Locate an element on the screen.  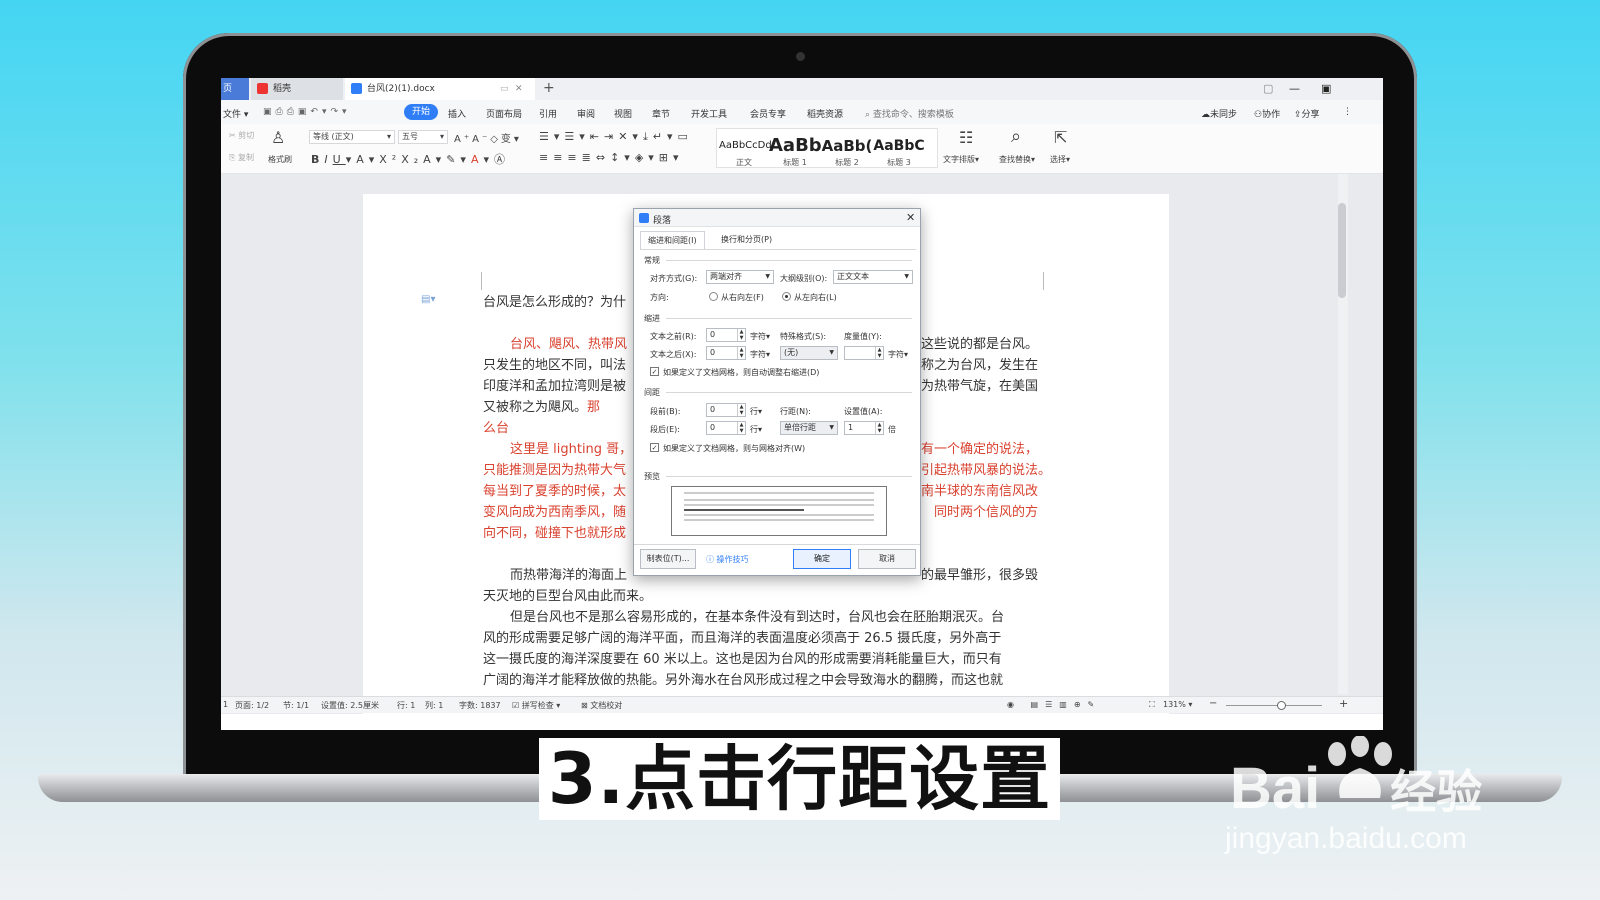
outline-select: 正文文本 ▼ is located at coordinates (873, 277).